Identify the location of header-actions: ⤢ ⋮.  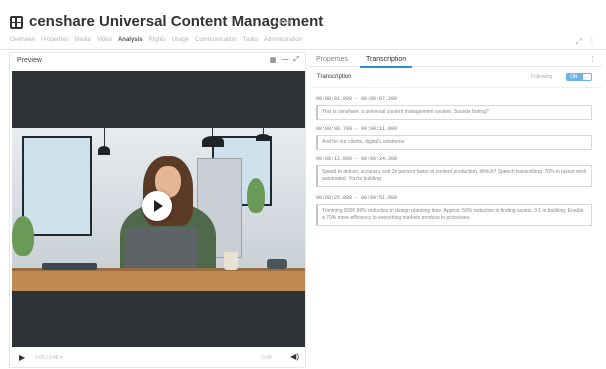
(586, 42).